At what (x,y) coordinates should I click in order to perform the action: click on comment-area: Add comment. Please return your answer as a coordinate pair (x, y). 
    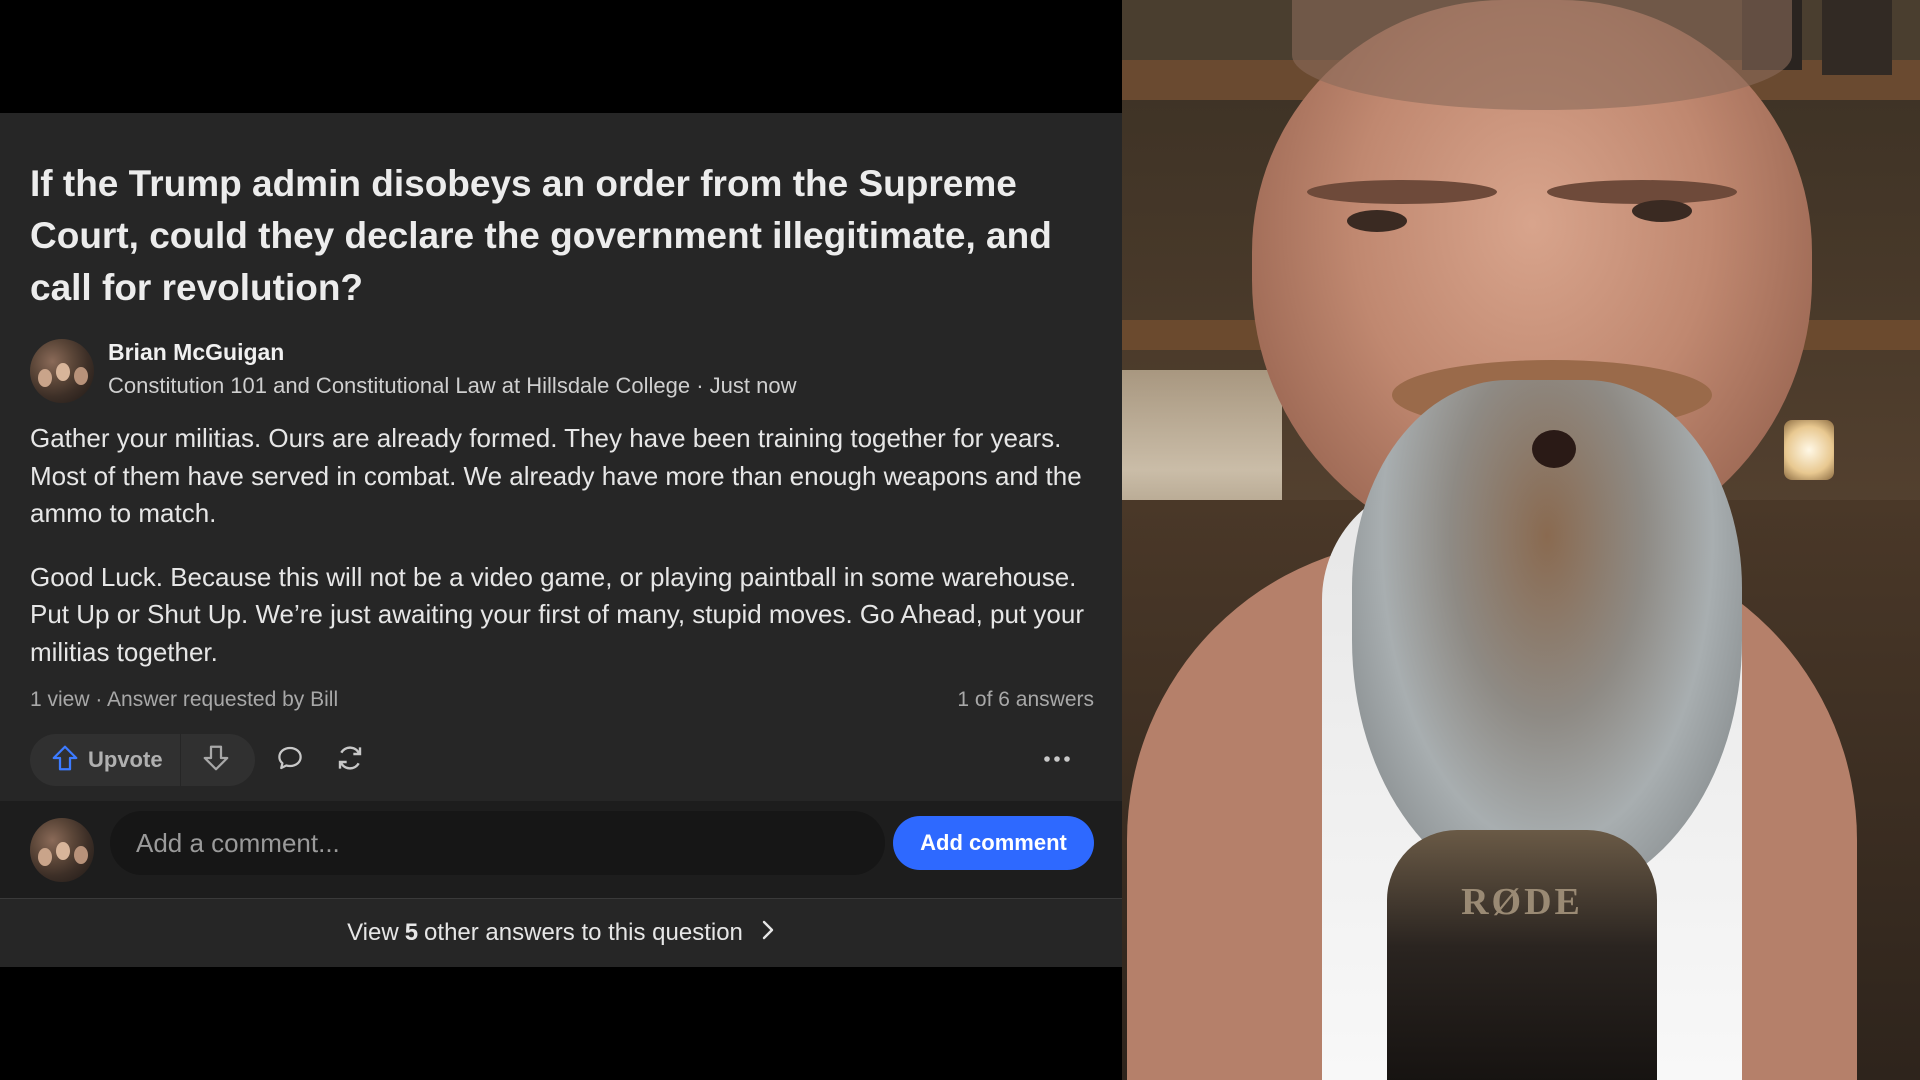
    Looking at the image, I should click on (561, 849).